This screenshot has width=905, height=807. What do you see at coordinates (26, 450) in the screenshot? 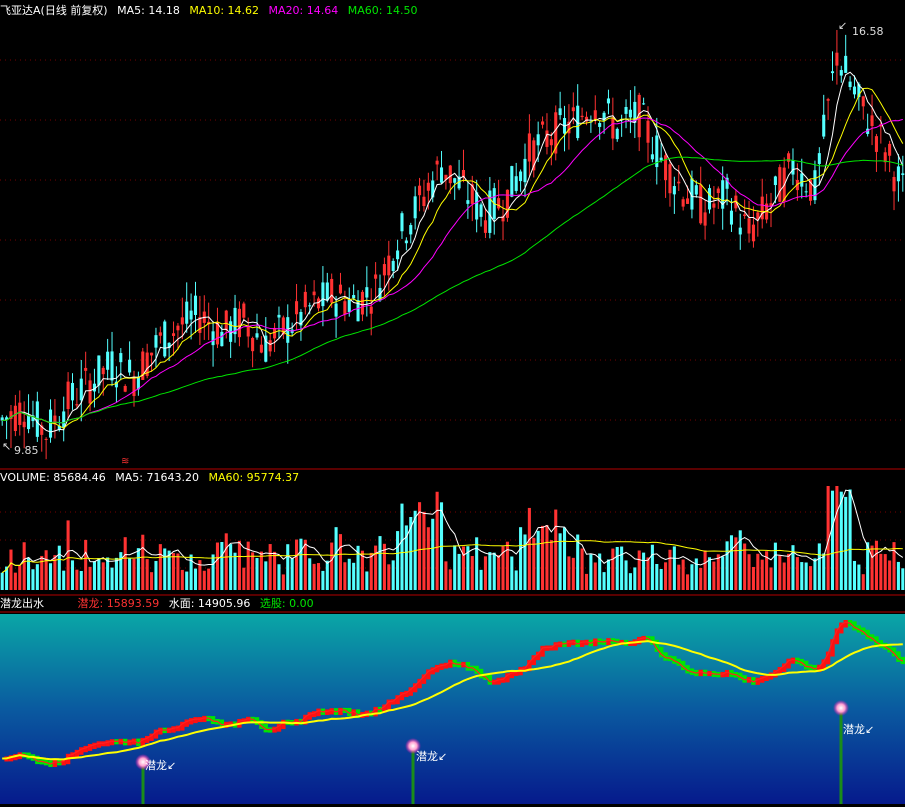
I see `low-price-label: 9.85` at bounding box center [26, 450].